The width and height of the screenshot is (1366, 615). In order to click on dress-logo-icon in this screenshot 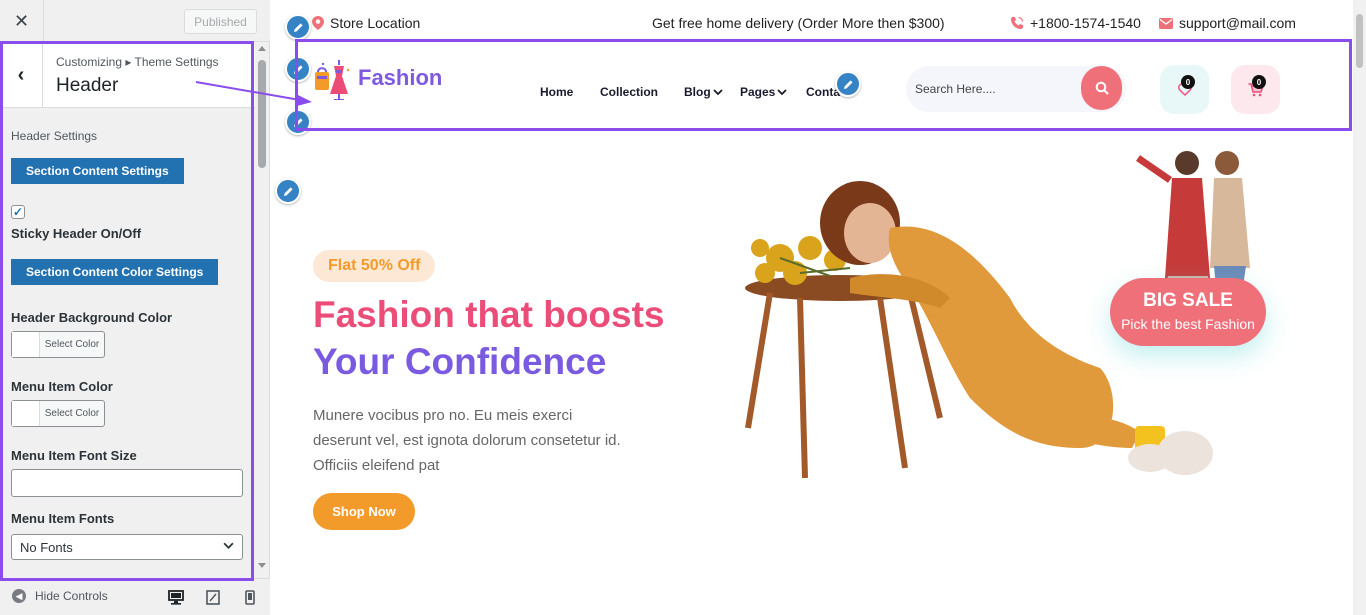, I will do `click(332, 80)`.